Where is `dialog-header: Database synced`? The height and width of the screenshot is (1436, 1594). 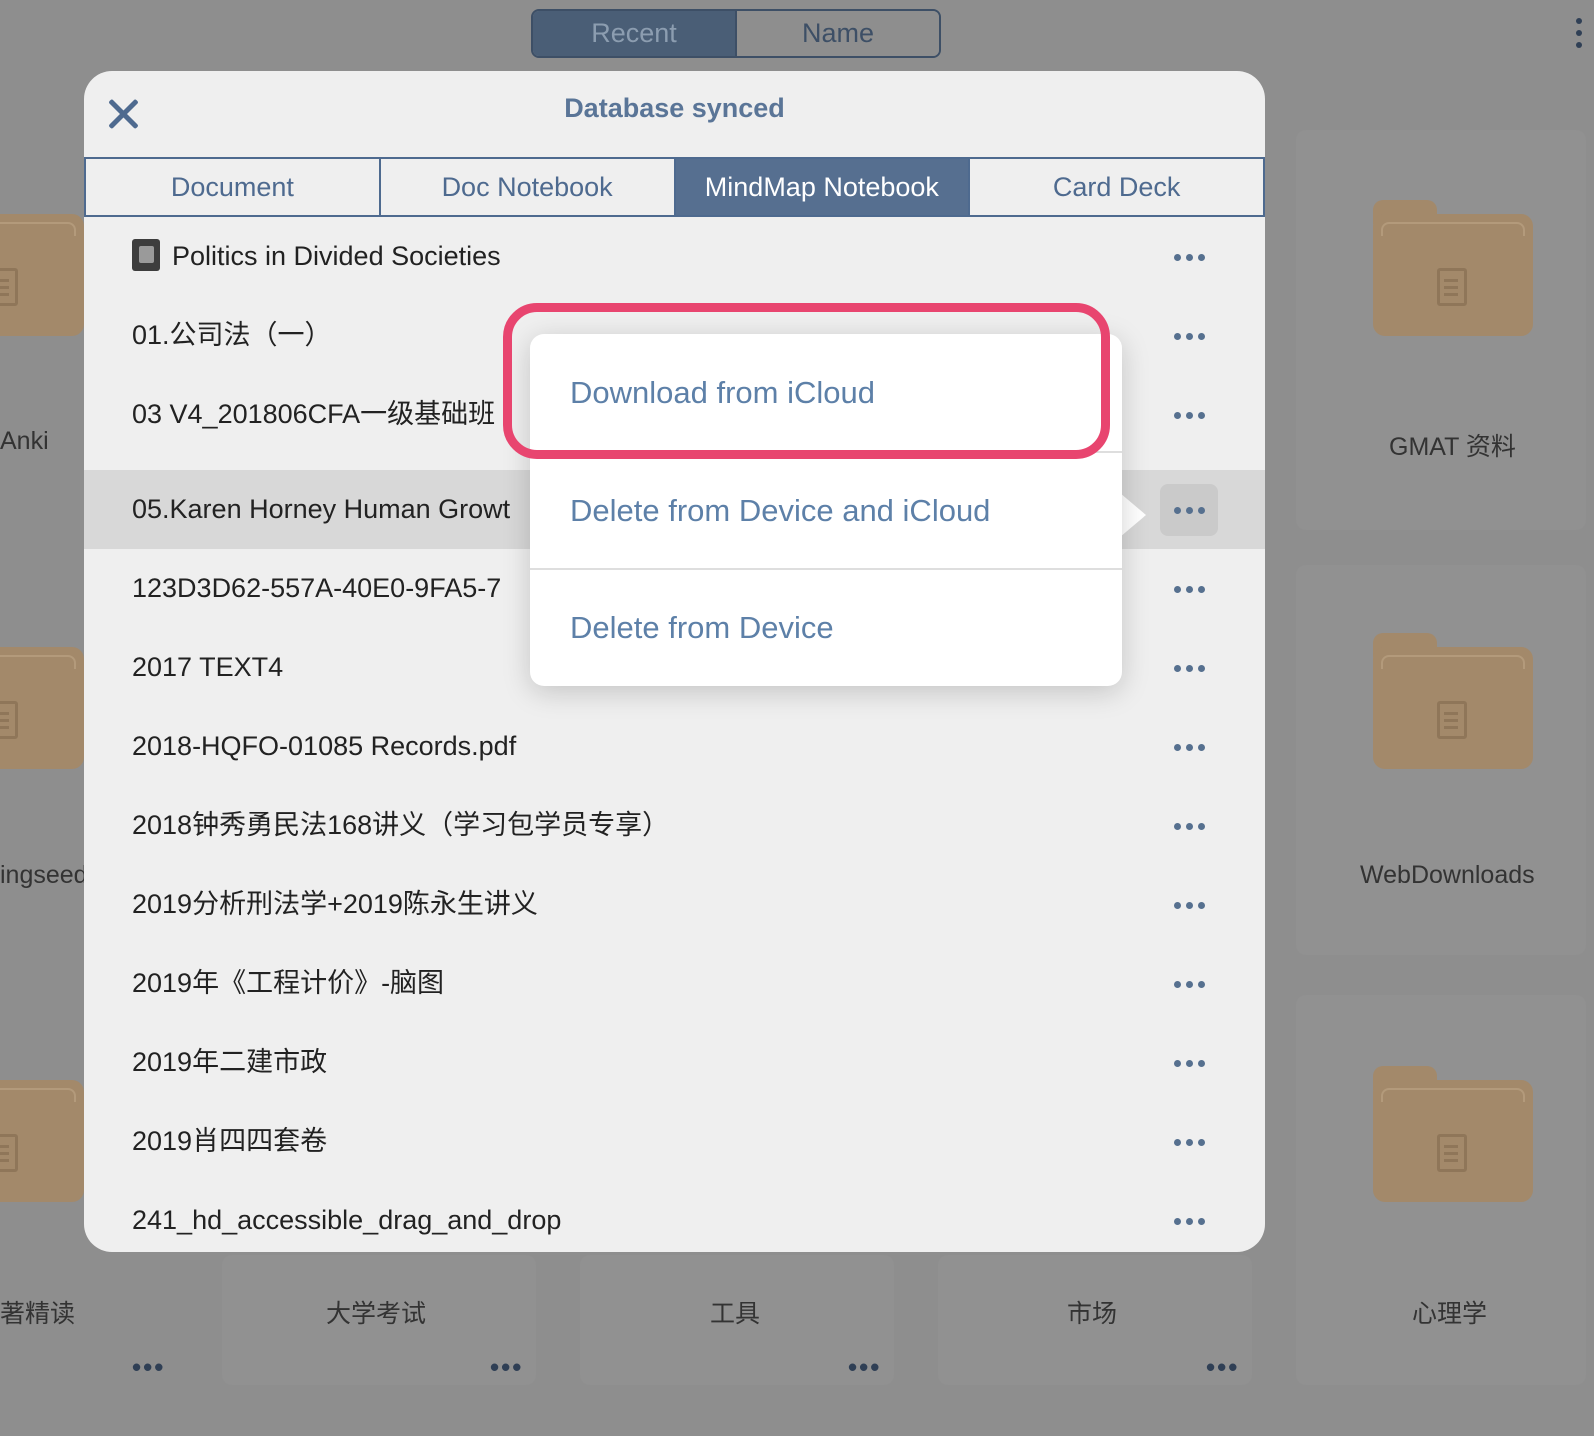
dialog-header: Database synced is located at coordinates (674, 115).